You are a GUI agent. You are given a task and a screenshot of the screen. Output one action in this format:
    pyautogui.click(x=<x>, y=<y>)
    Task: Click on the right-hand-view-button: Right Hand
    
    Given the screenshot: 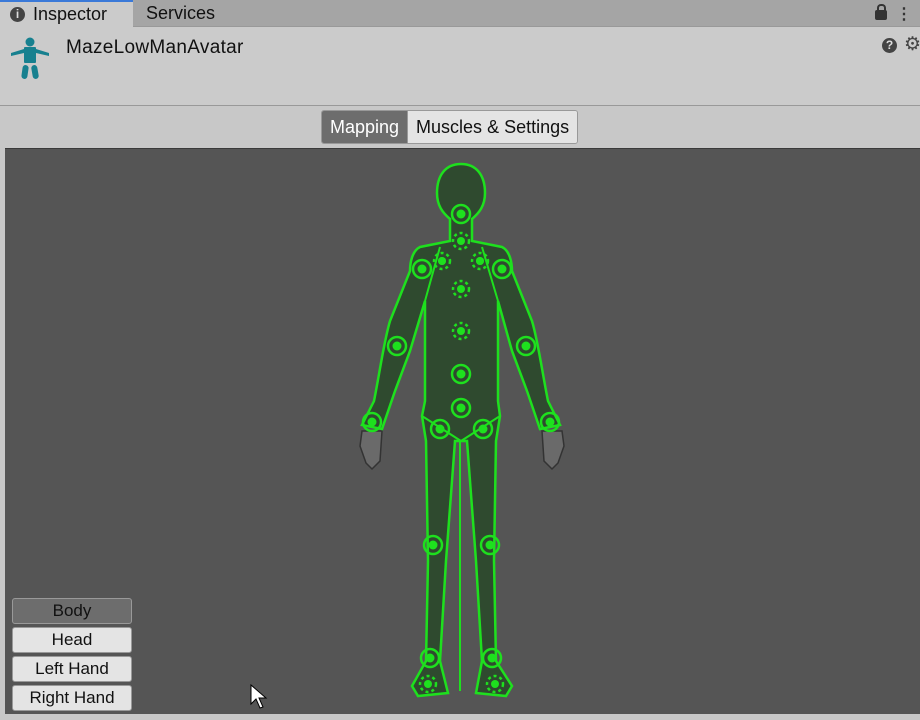 What is the action you would take?
    pyautogui.click(x=72, y=698)
    